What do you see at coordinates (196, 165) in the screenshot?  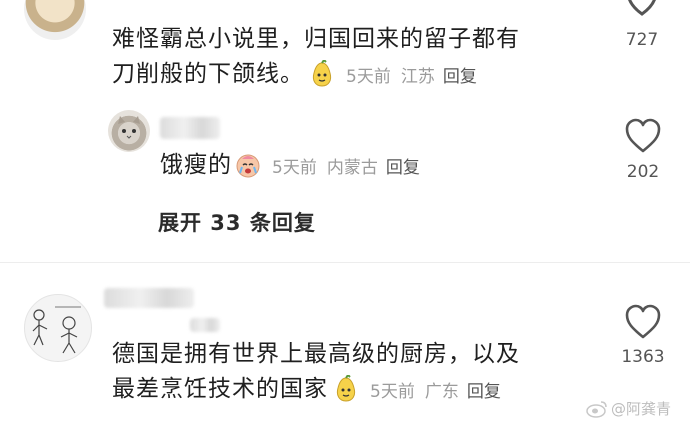 I see `reply-text: 饿瘦的` at bounding box center [196, 165].